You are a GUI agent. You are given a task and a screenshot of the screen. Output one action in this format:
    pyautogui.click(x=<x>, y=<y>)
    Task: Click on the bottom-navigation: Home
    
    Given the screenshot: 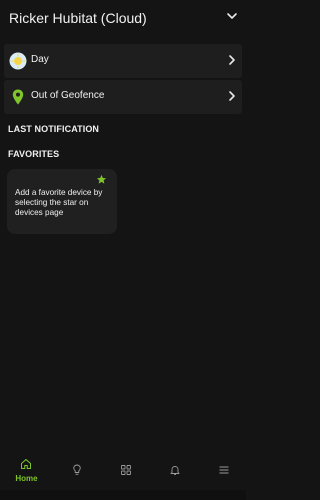 What is the action you would take?
    pyautogui.click(x=123, y=472)
    